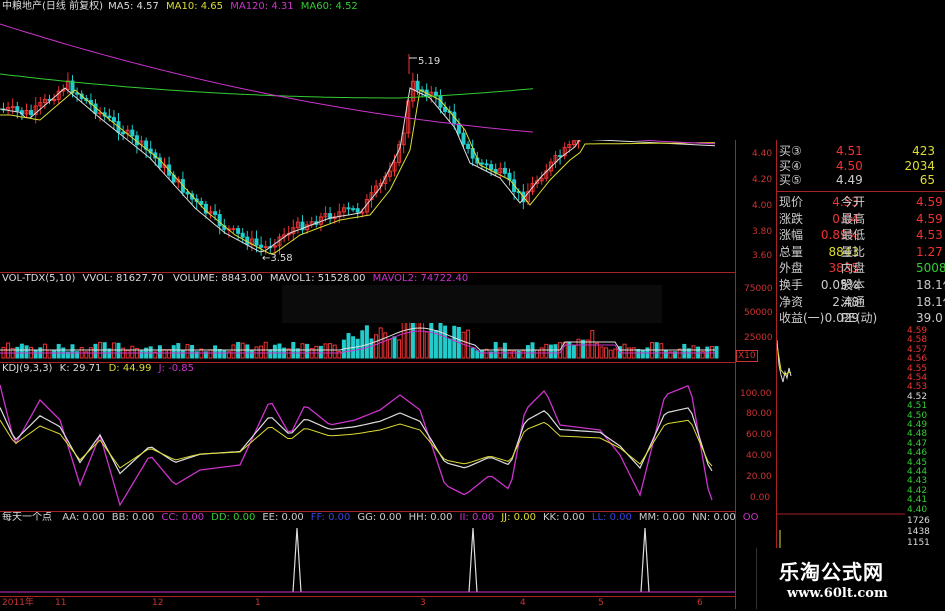 The width and height of the screenshot is (945, 611). Describe the element at coordinates (853, 301) in the screenshot. I see `stat-l2: 流通` at that location.